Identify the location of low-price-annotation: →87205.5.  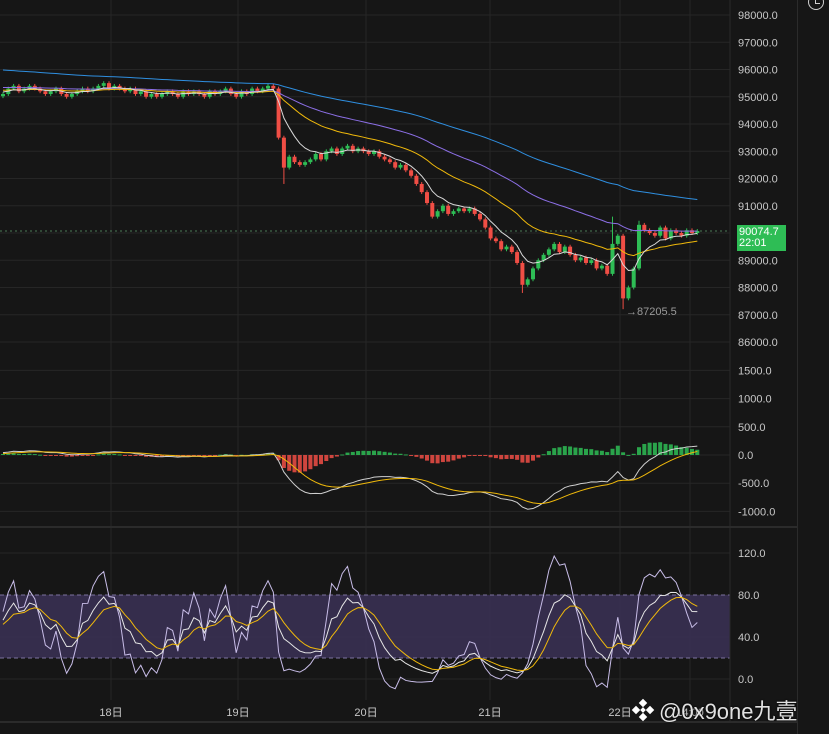
(651, 312).